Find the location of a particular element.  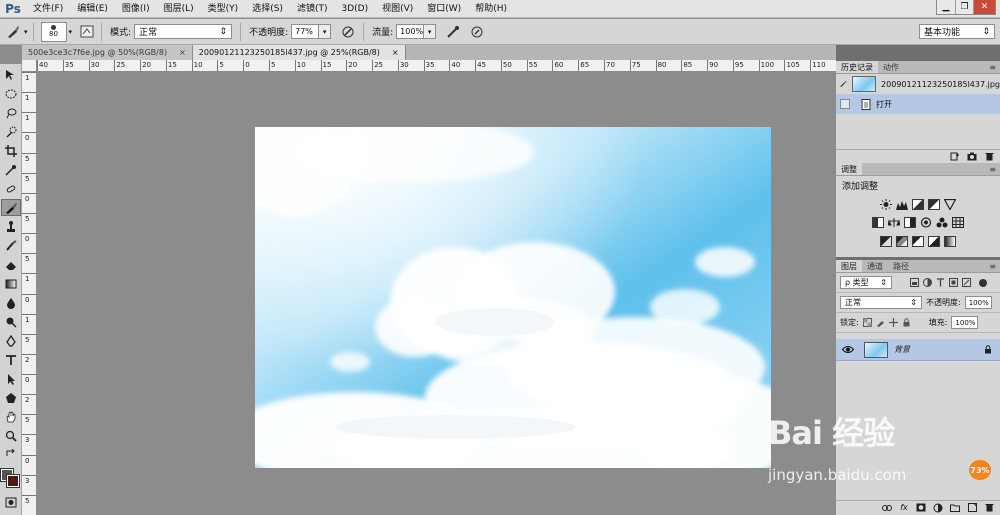

posterize-icon is located at coordinates (902, 241).